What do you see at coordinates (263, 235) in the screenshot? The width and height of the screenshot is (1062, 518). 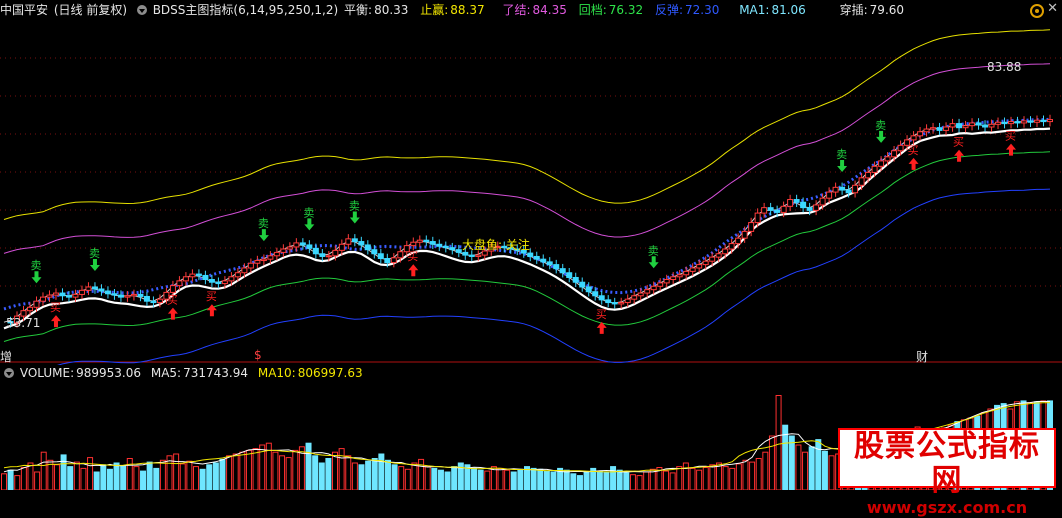 I see `sell-arrow` at bounding box center [263, 235].